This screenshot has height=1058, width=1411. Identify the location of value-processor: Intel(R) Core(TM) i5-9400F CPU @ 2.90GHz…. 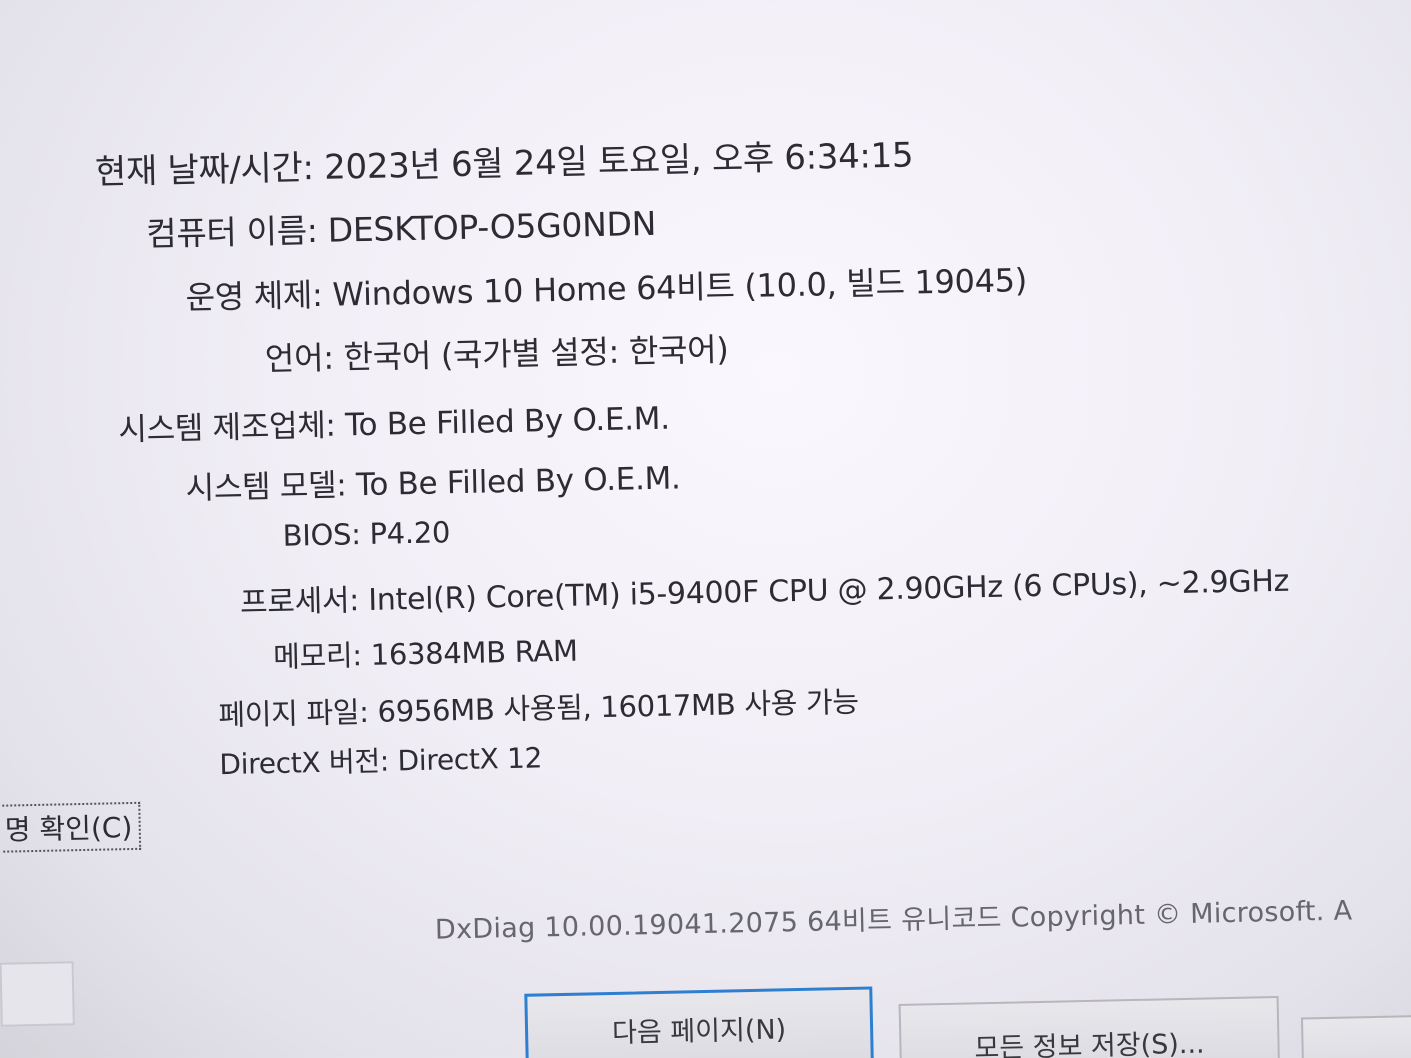
(828, 590).